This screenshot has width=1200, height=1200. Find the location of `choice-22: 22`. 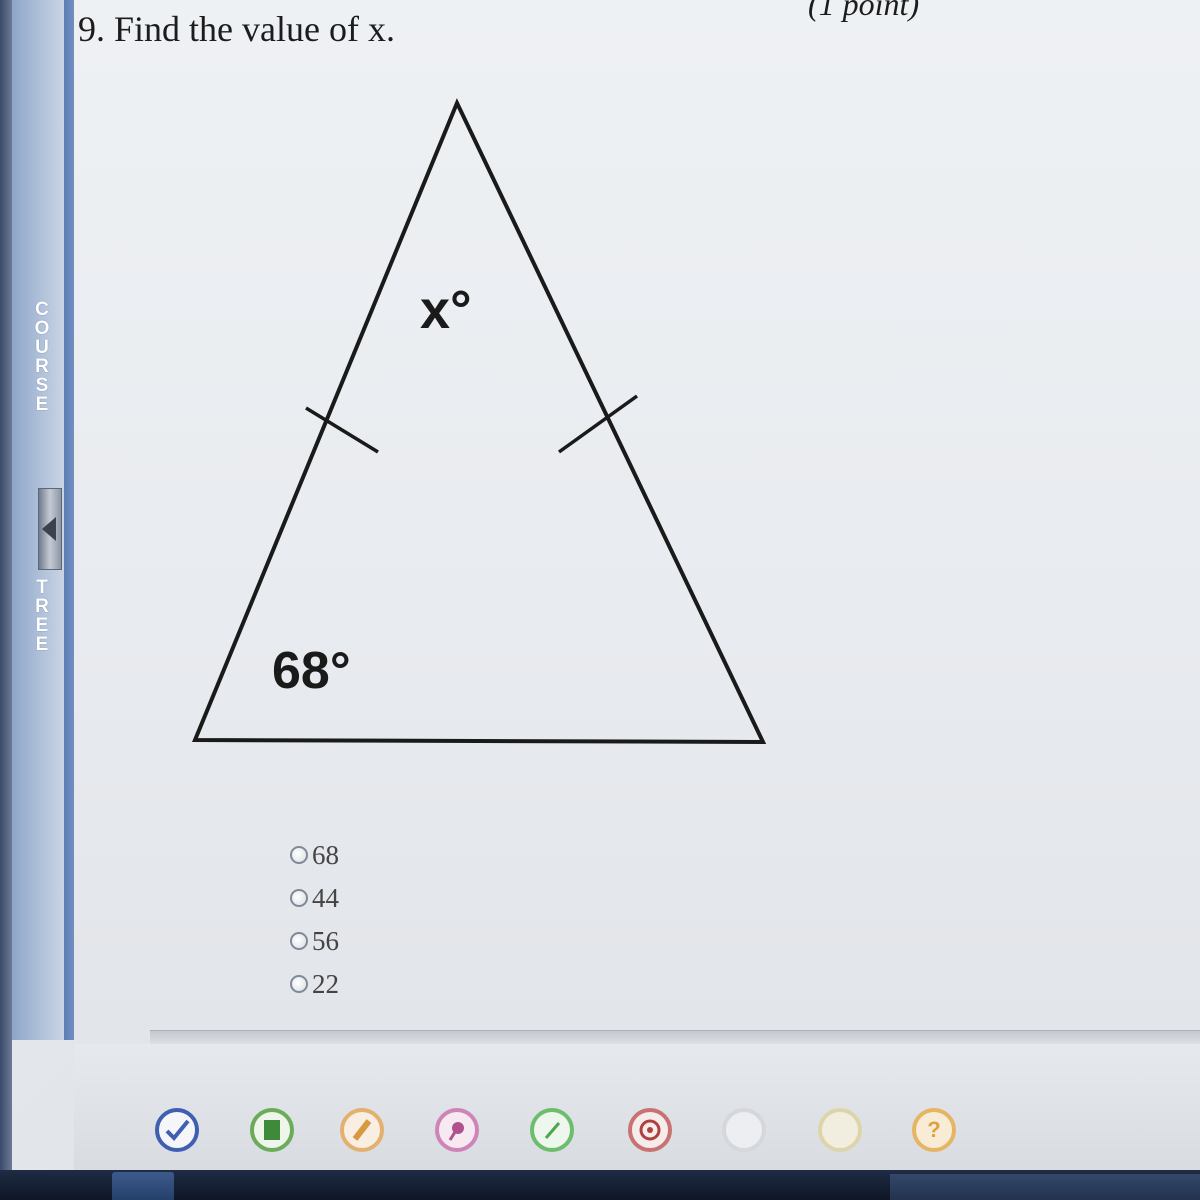

choice-22: 22 is located at coordinates (314, 984).